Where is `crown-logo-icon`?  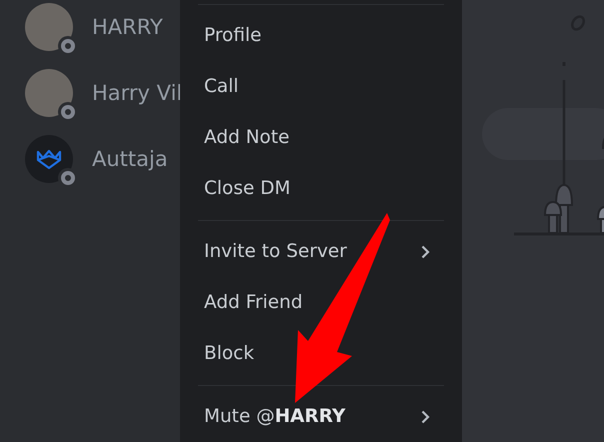 crown-logo-icon is located at coordinates (49, 159).